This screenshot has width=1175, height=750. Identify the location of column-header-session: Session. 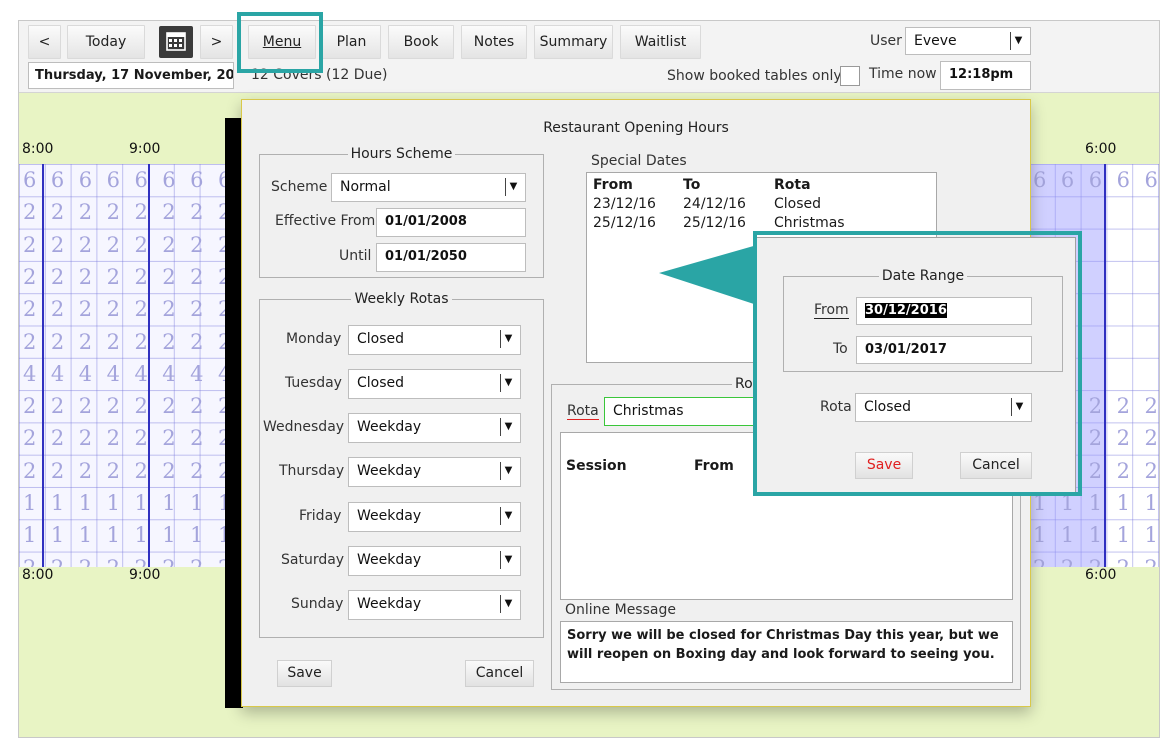
(596, 466).